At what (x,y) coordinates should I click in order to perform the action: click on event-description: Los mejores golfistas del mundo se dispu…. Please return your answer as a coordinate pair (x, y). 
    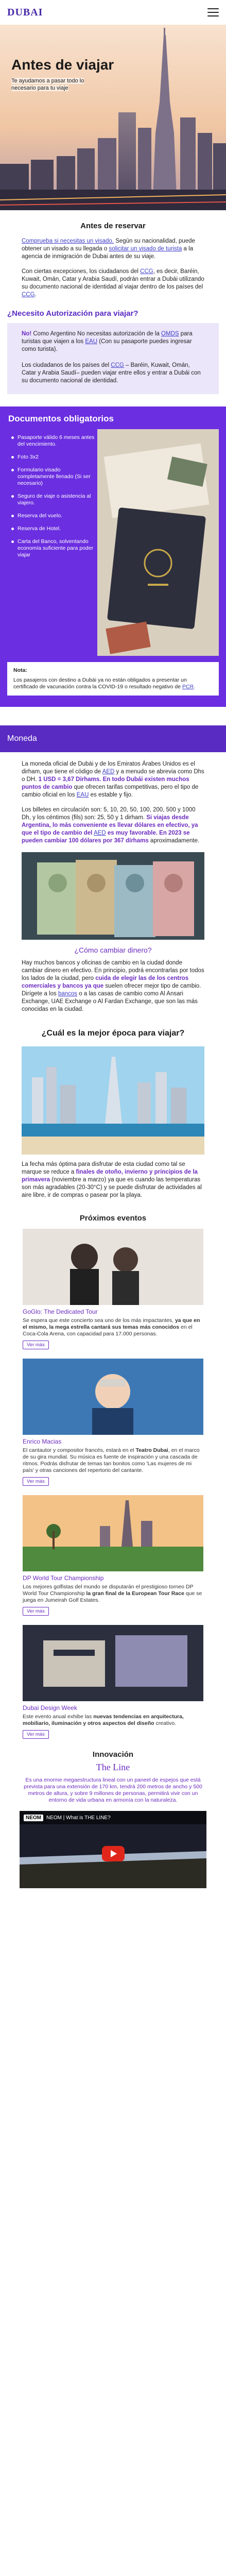
    Looking at the image, I should click on (113, 1593).